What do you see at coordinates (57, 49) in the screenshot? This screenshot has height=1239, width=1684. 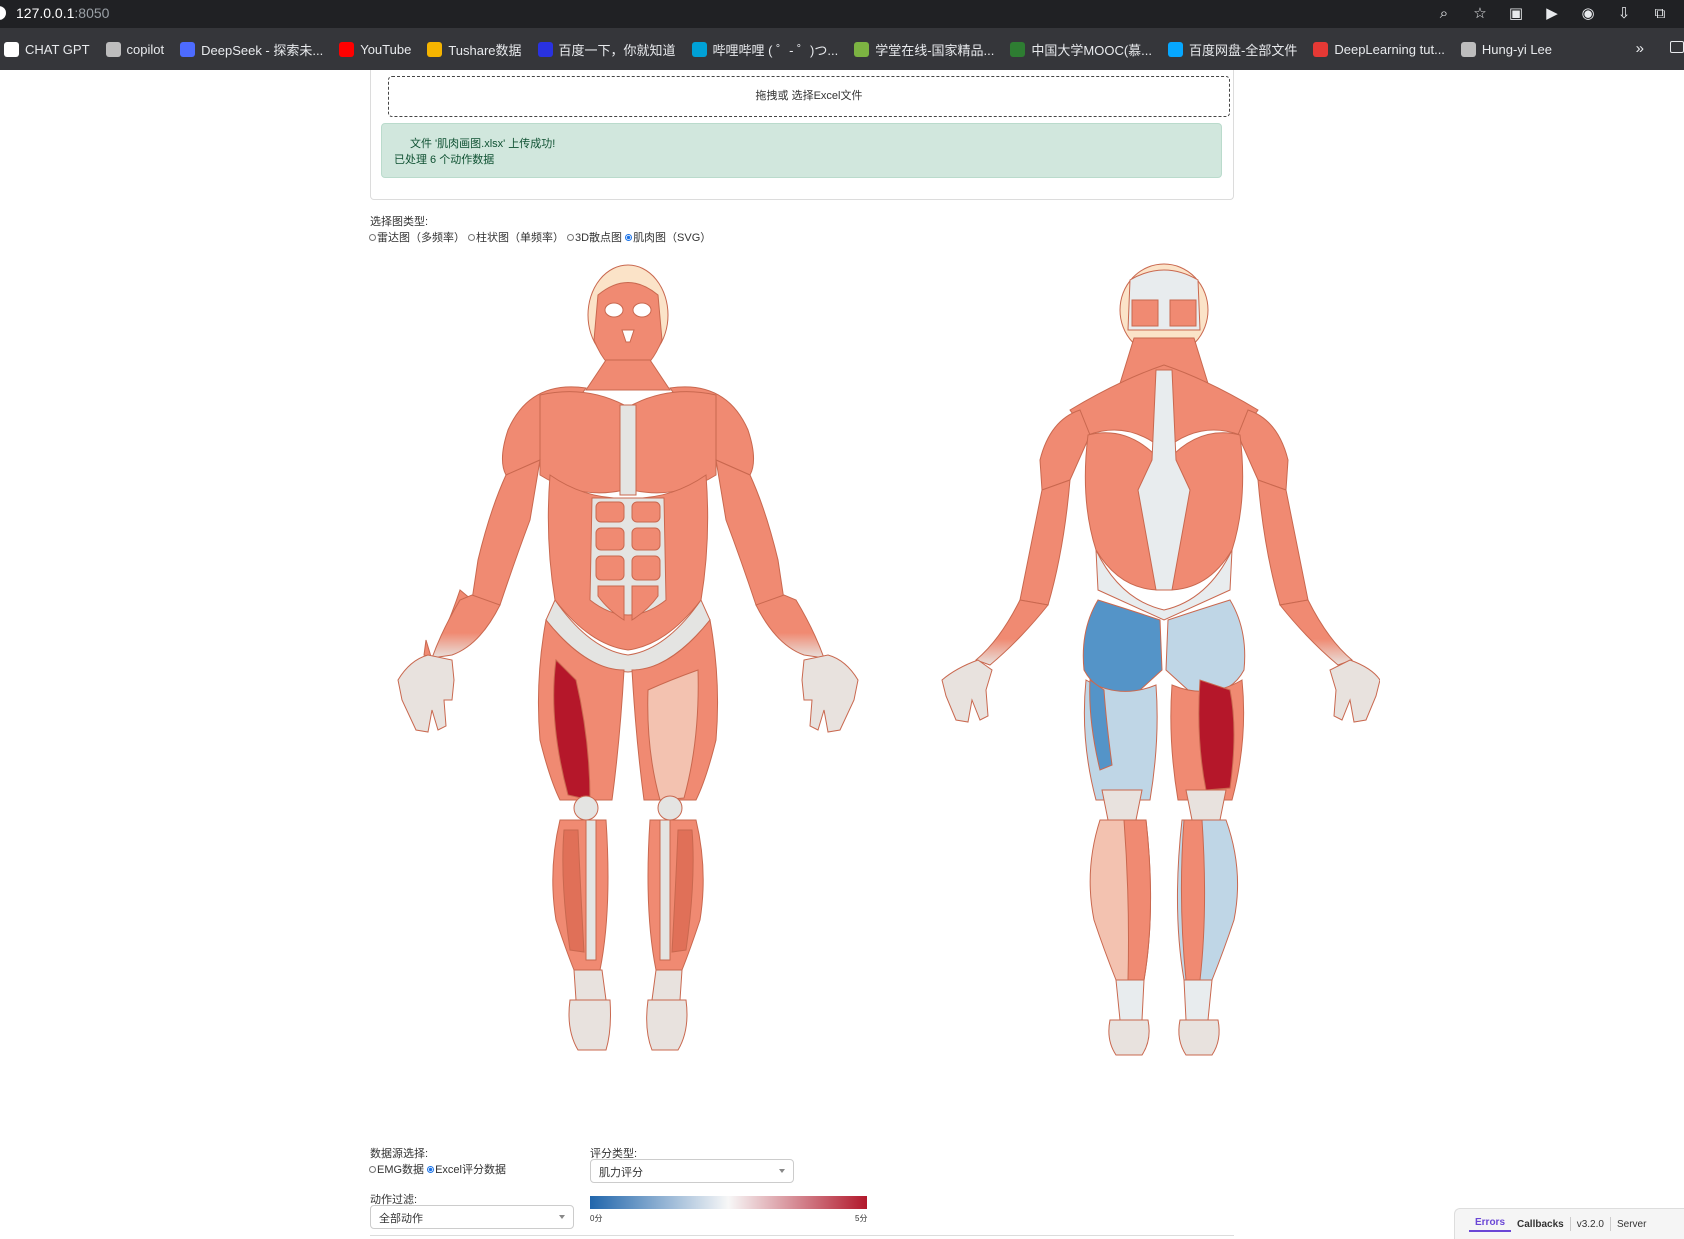 I see `bookmark-label: CHAT GPT` at bounding box center [57, 49].